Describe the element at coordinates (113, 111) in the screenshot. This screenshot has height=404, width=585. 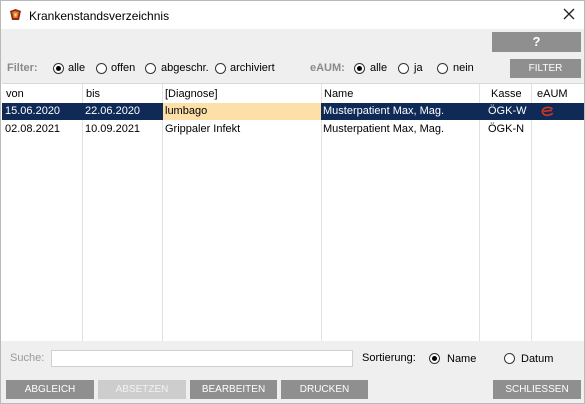
I see `cell-bis: 22.06.2020` at that location.